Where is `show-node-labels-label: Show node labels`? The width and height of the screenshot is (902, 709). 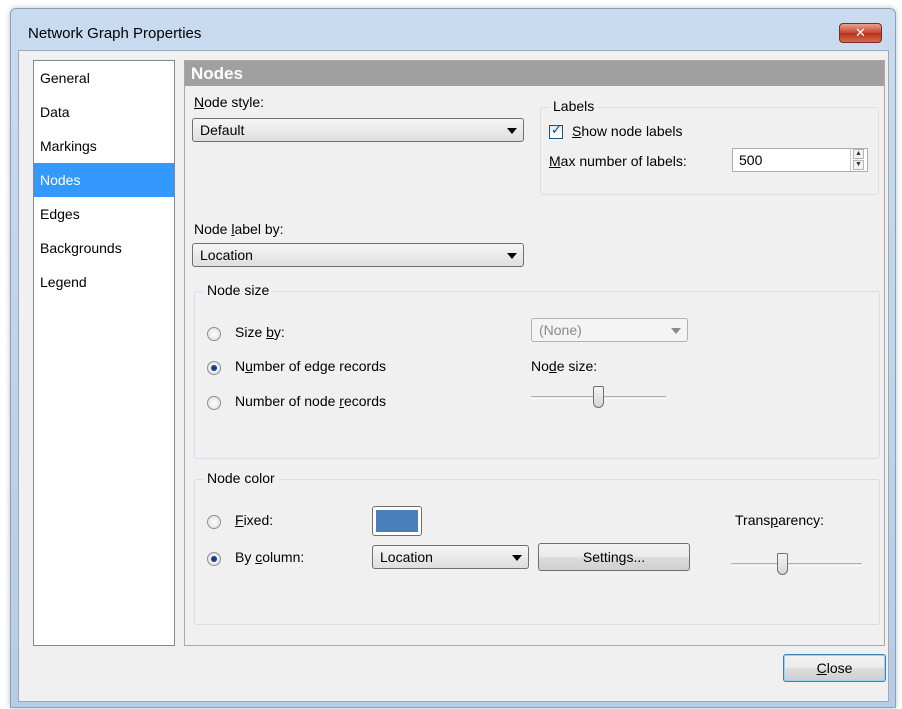 show-node-labels-label: Show node labels is located at coordinates (627, 131).